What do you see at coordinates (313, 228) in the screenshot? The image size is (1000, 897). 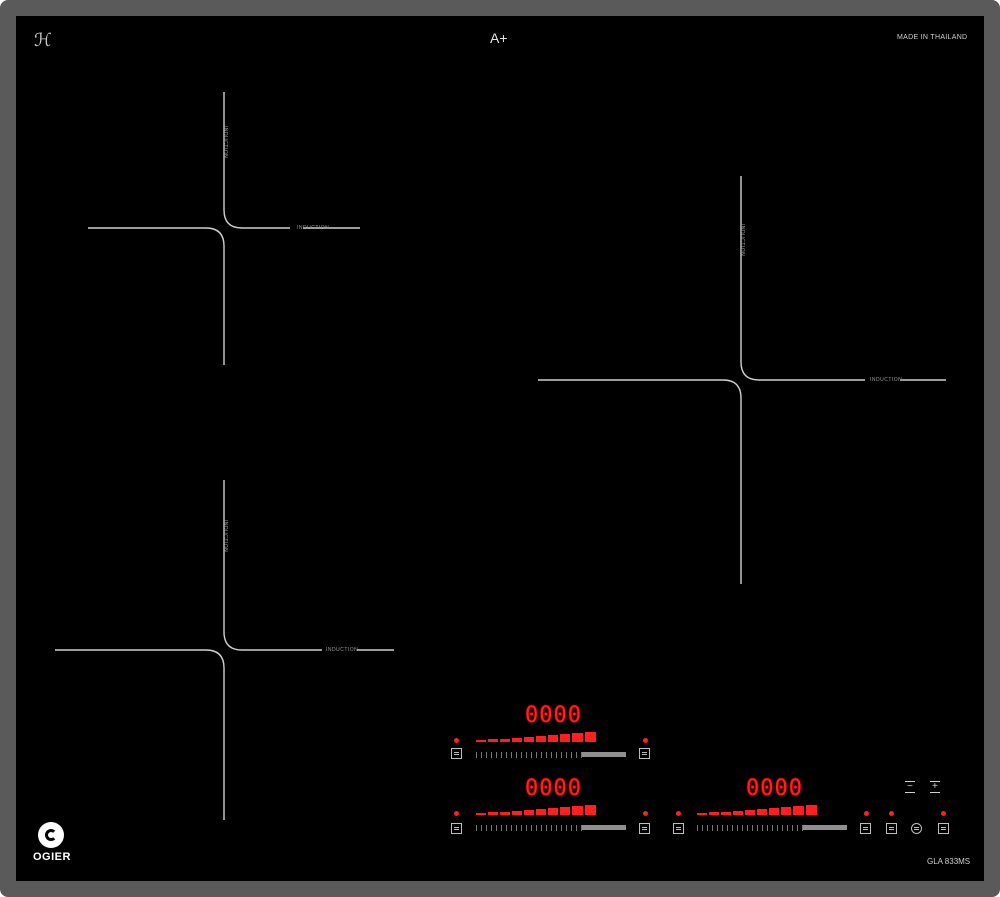 I see `zone-top-left-label: INDUCTION` at bounding box center [313, 228].